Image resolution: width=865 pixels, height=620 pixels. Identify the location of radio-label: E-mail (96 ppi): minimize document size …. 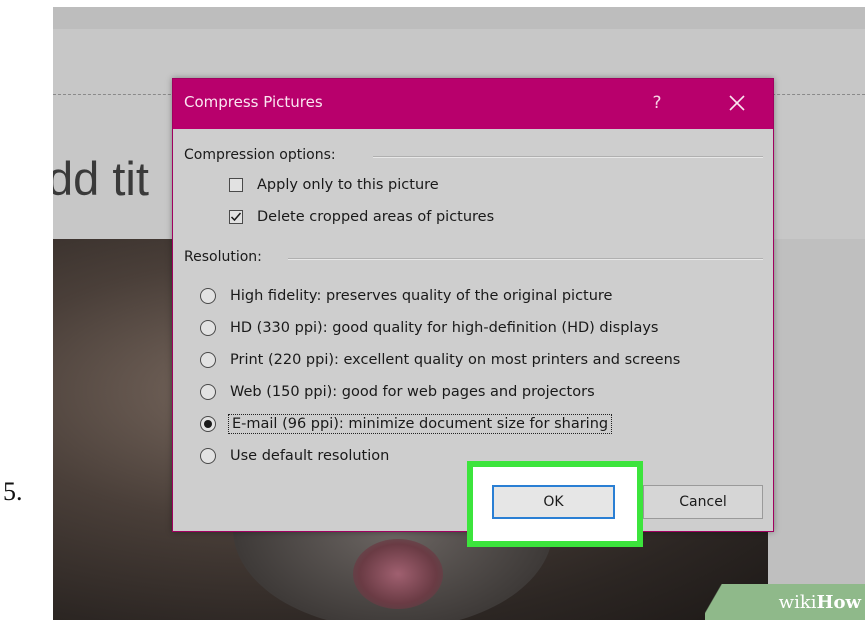
(420, 424).